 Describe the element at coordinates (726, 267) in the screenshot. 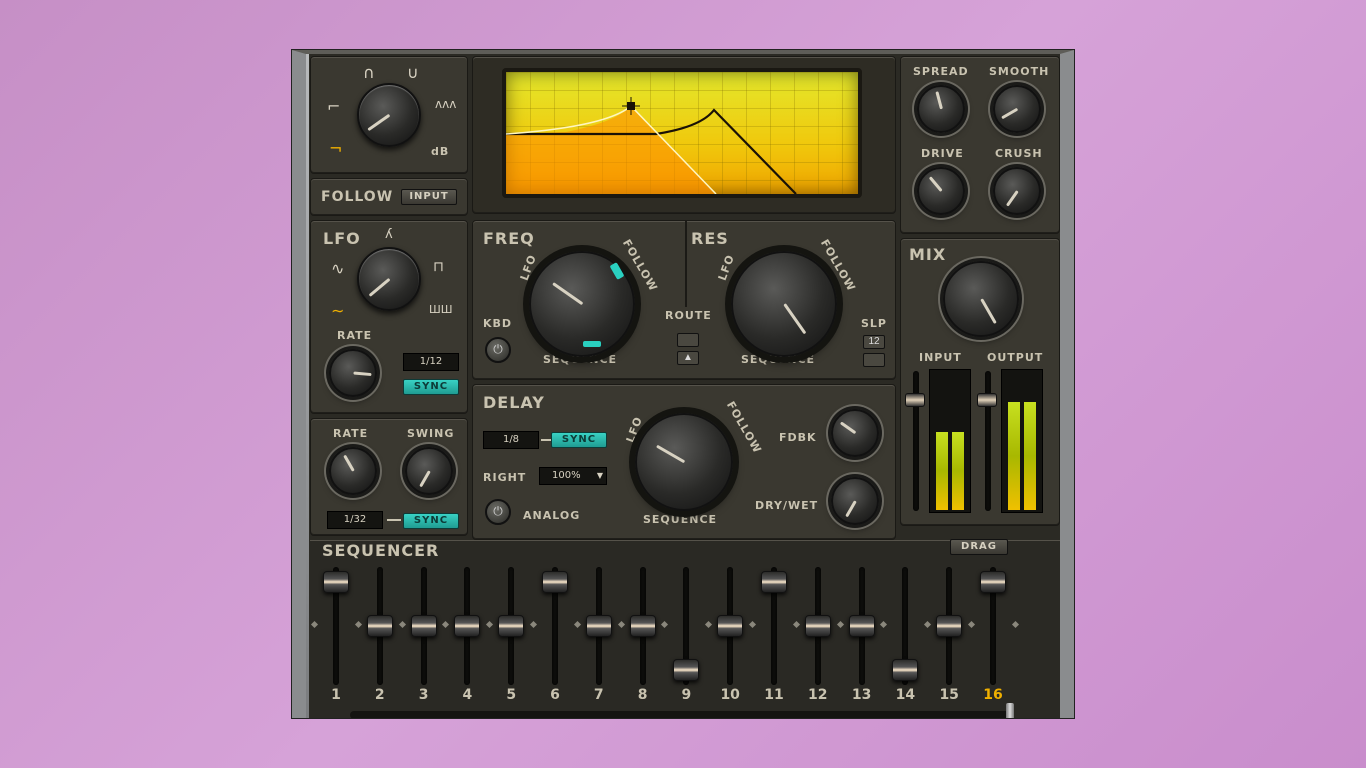

I see `res-lfo-label: LFO` at that location.